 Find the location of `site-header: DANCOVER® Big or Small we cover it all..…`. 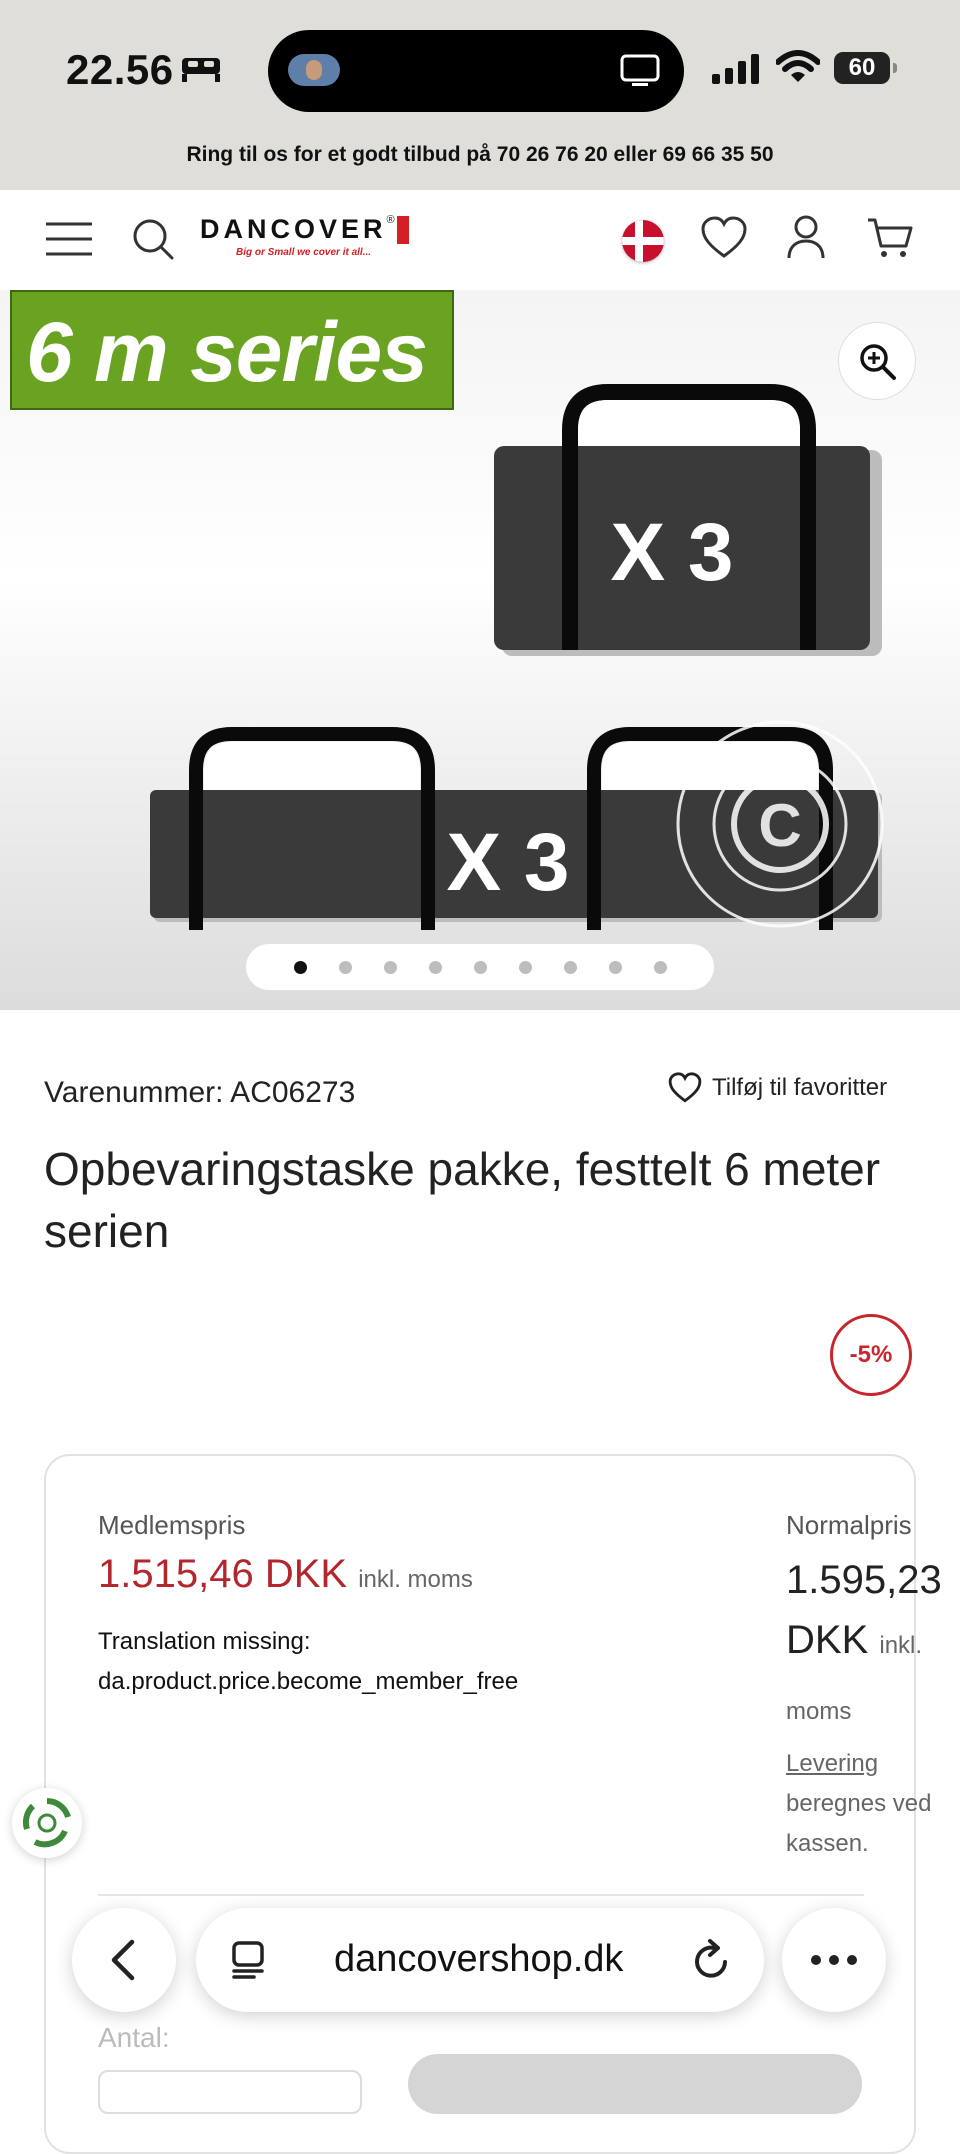

site-header: DANCOVER® Big or Small we cover it all..… is located at coordinates (480, 240).